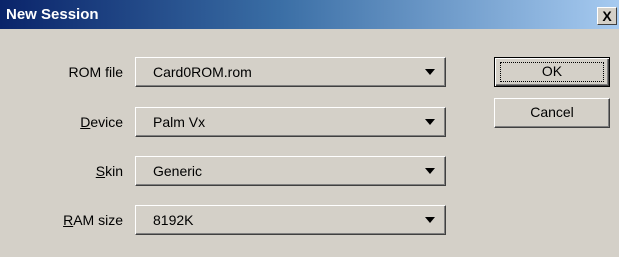  What do you see at coordinates (101, 122) in the screenshot?
I see `device-label: Device` at bounding box center [101, 122].